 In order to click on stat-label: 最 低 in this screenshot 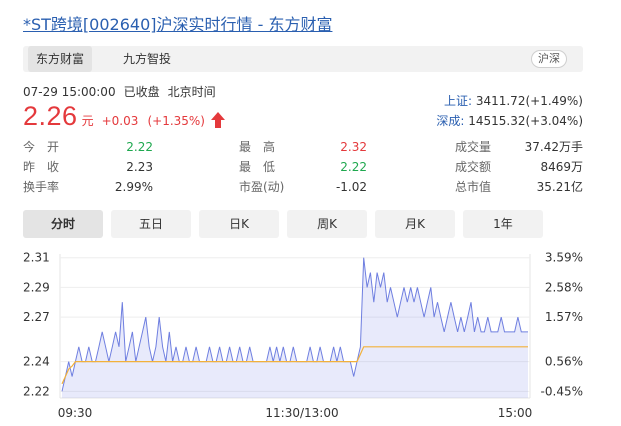, I will do `click(257, 167)`.